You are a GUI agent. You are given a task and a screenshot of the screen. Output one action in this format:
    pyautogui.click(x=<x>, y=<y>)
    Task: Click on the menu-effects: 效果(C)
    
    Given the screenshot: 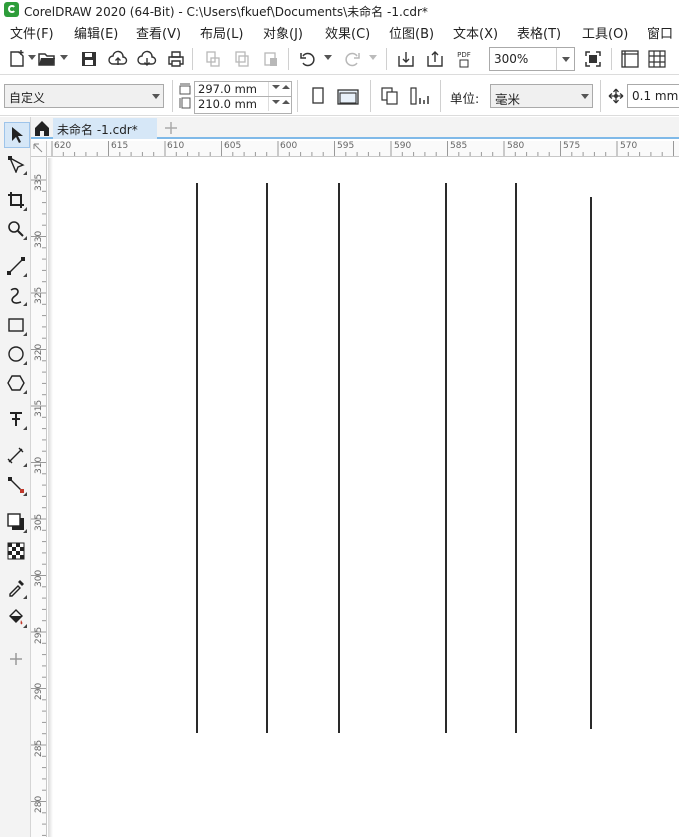 What is the action you would take?
    pyautogui.click(x=347, y=32)
    